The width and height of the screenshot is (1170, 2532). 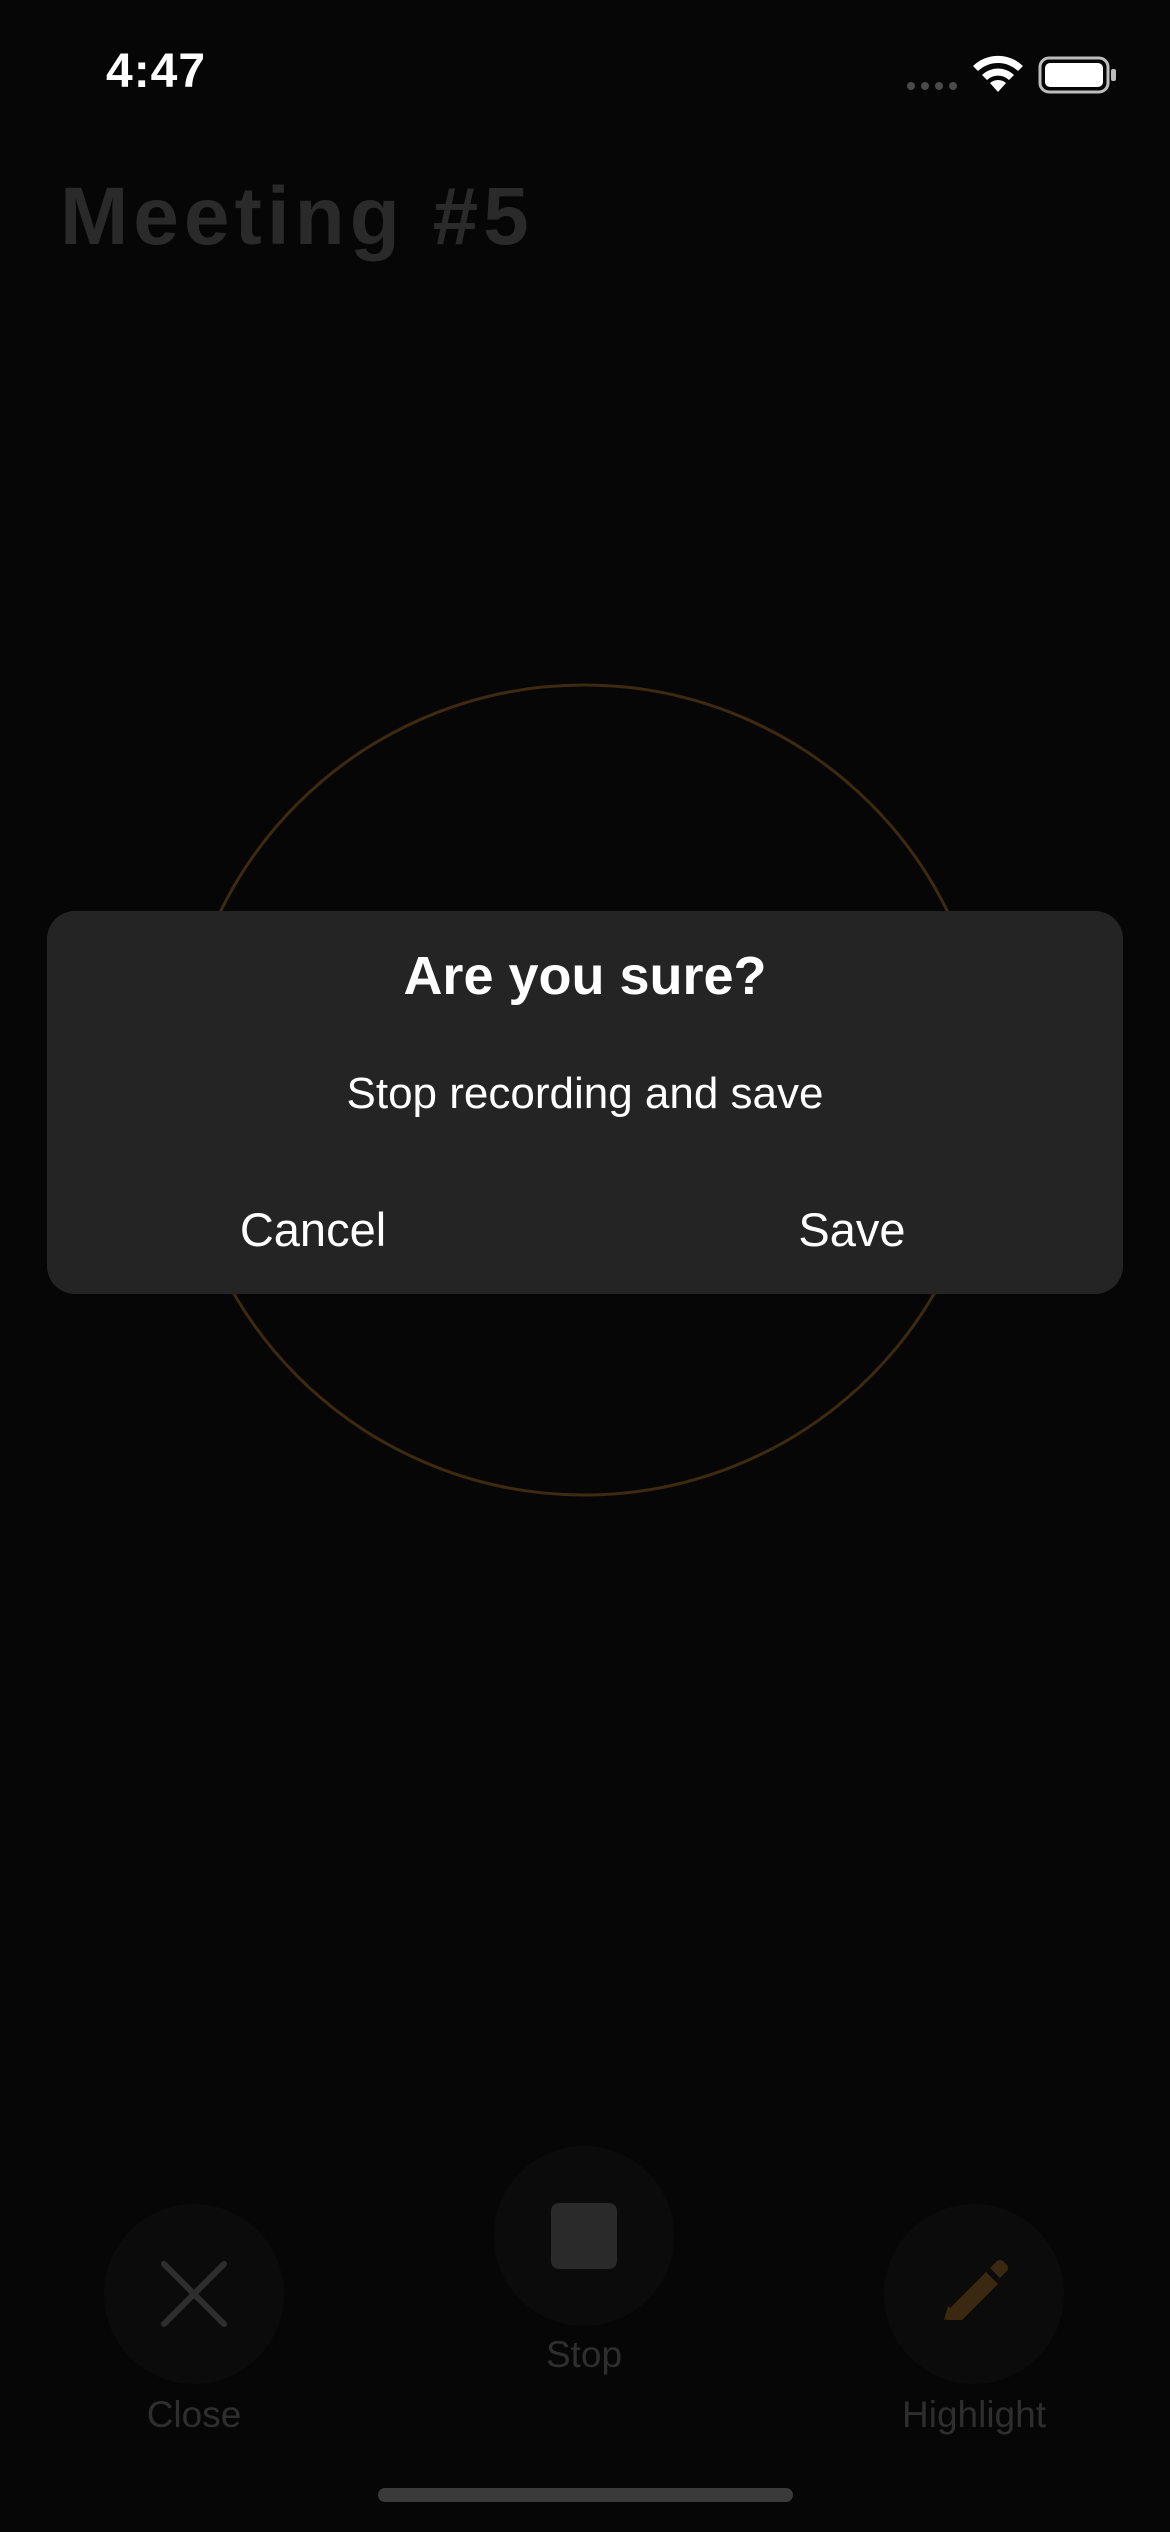 What do you see at coordinates (998, 73) in the screenshot?
I see `wifi-icon` at bounding box center [998, 73].